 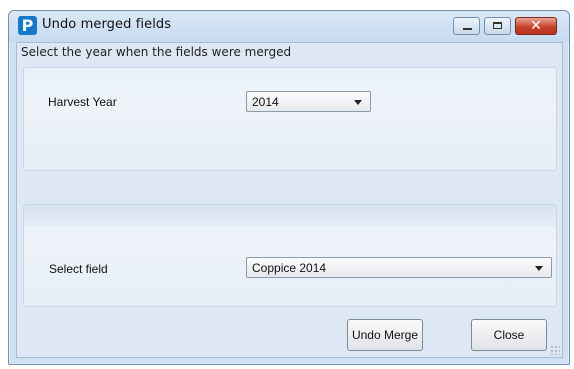 What do you see at coordinates (385, 335) in the screenshot?
I see `undo-merge-button: Undo Merge` at bounding box center [385, 335].